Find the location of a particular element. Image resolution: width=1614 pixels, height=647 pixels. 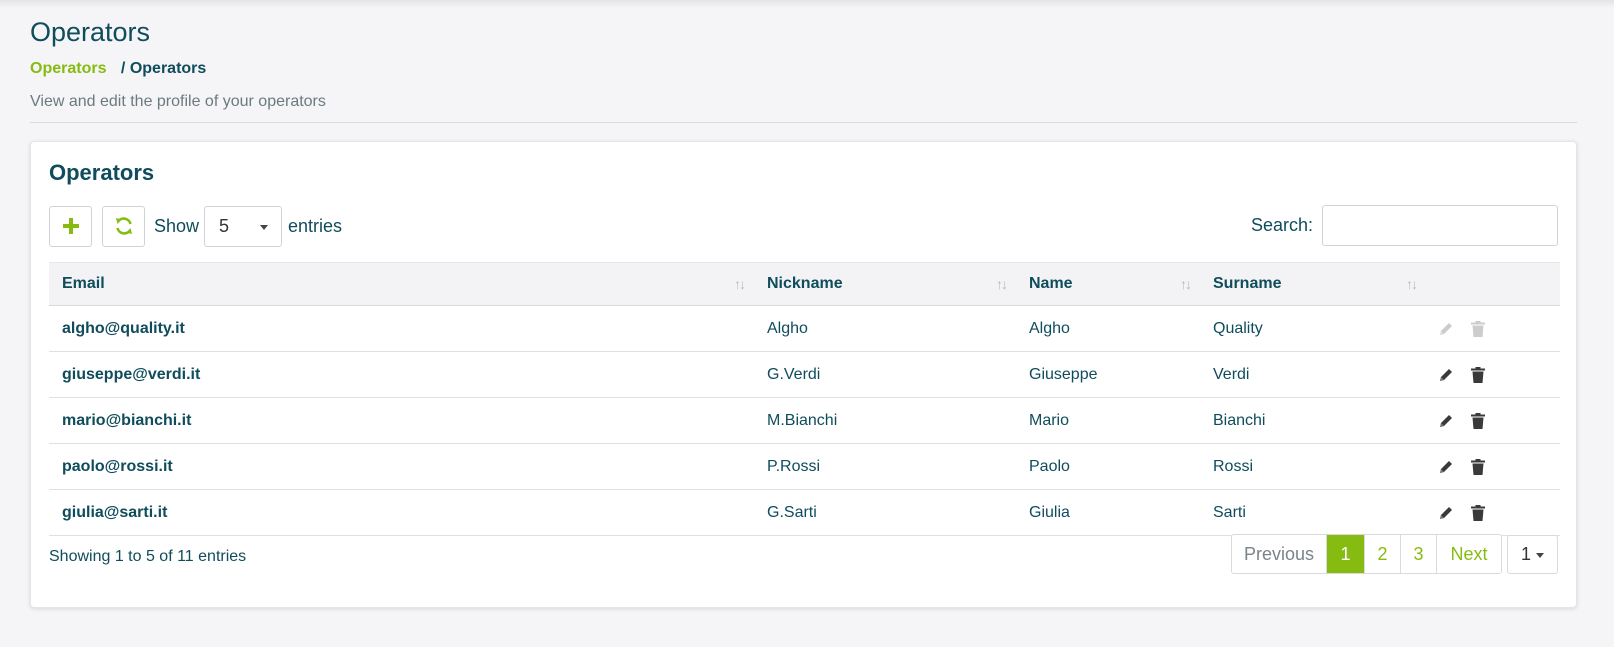

column-header-email: Email ↑↓ is located at coordinates (401, 284).